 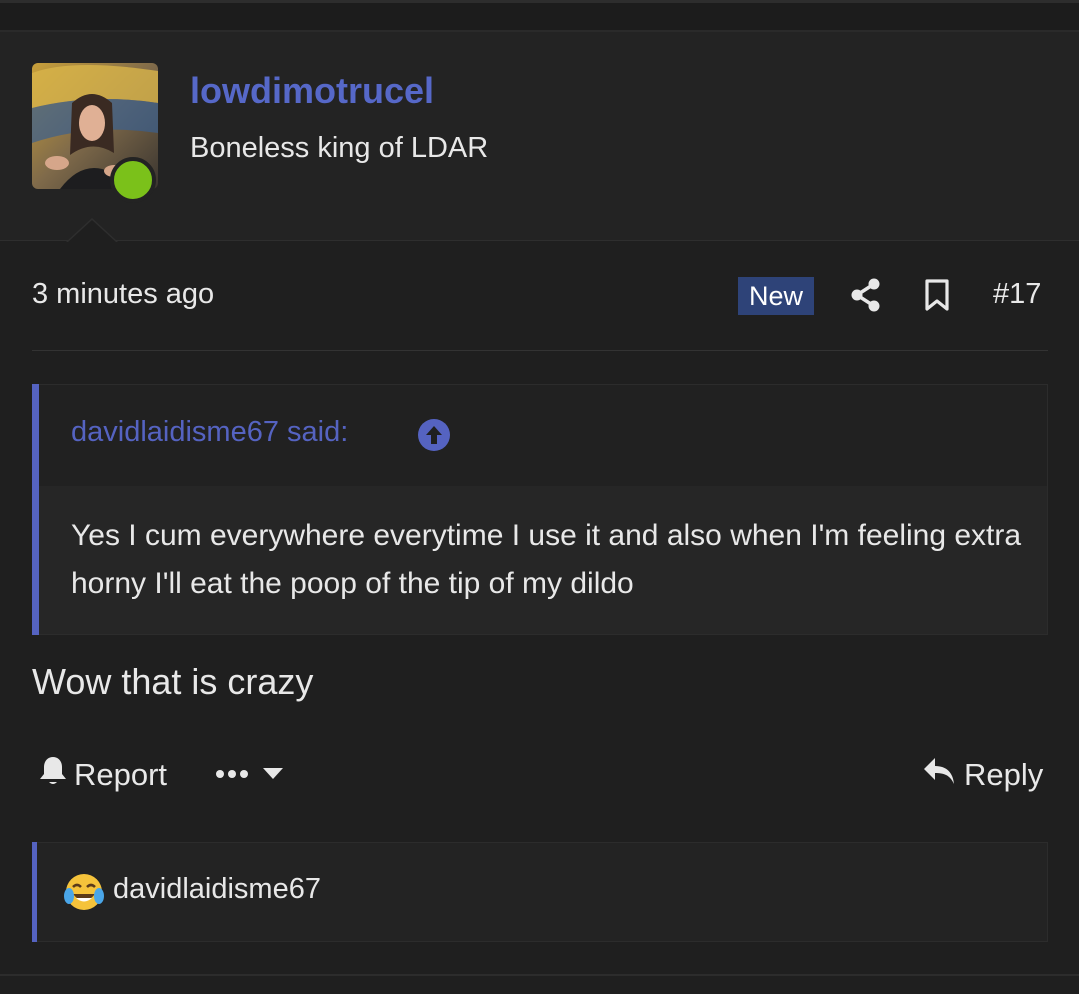 What do you see at coordinates (209, 432) in the screenshot?
I see `quote-author-link: davidlaidisme67 said:` at bounding box center [209, 432].